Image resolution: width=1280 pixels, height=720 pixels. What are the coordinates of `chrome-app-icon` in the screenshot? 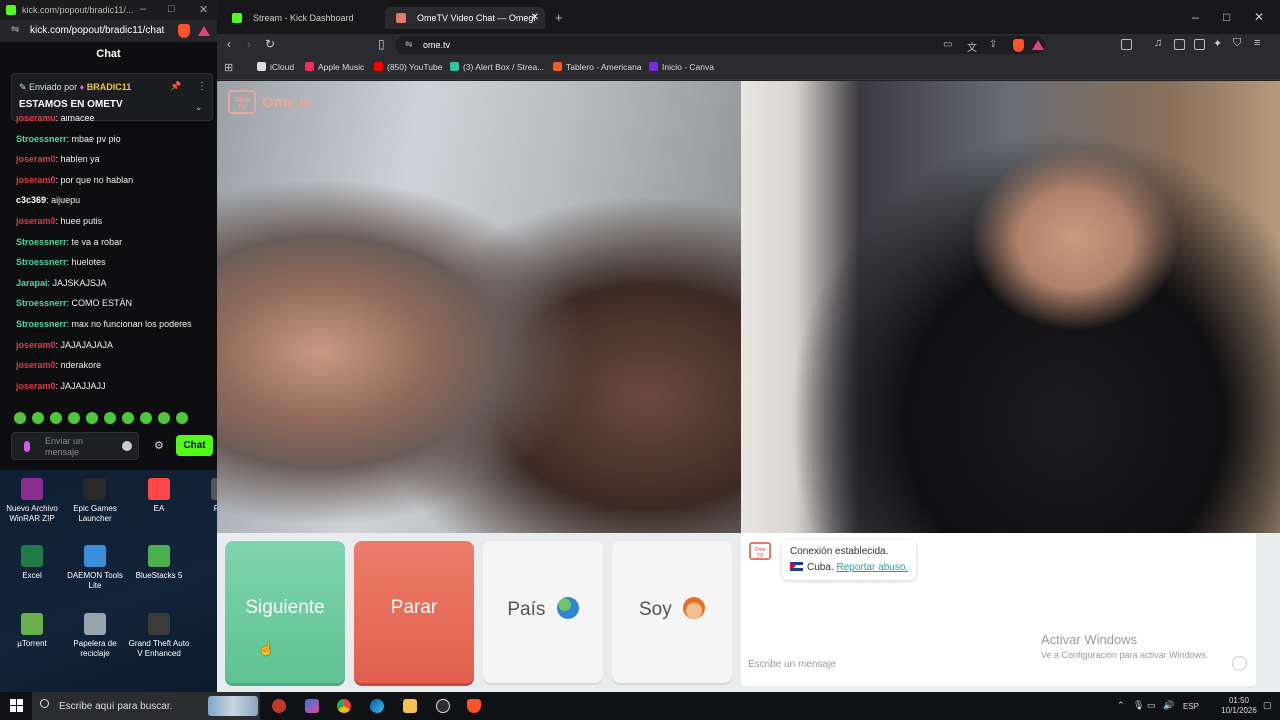 It's located at (344, 706).